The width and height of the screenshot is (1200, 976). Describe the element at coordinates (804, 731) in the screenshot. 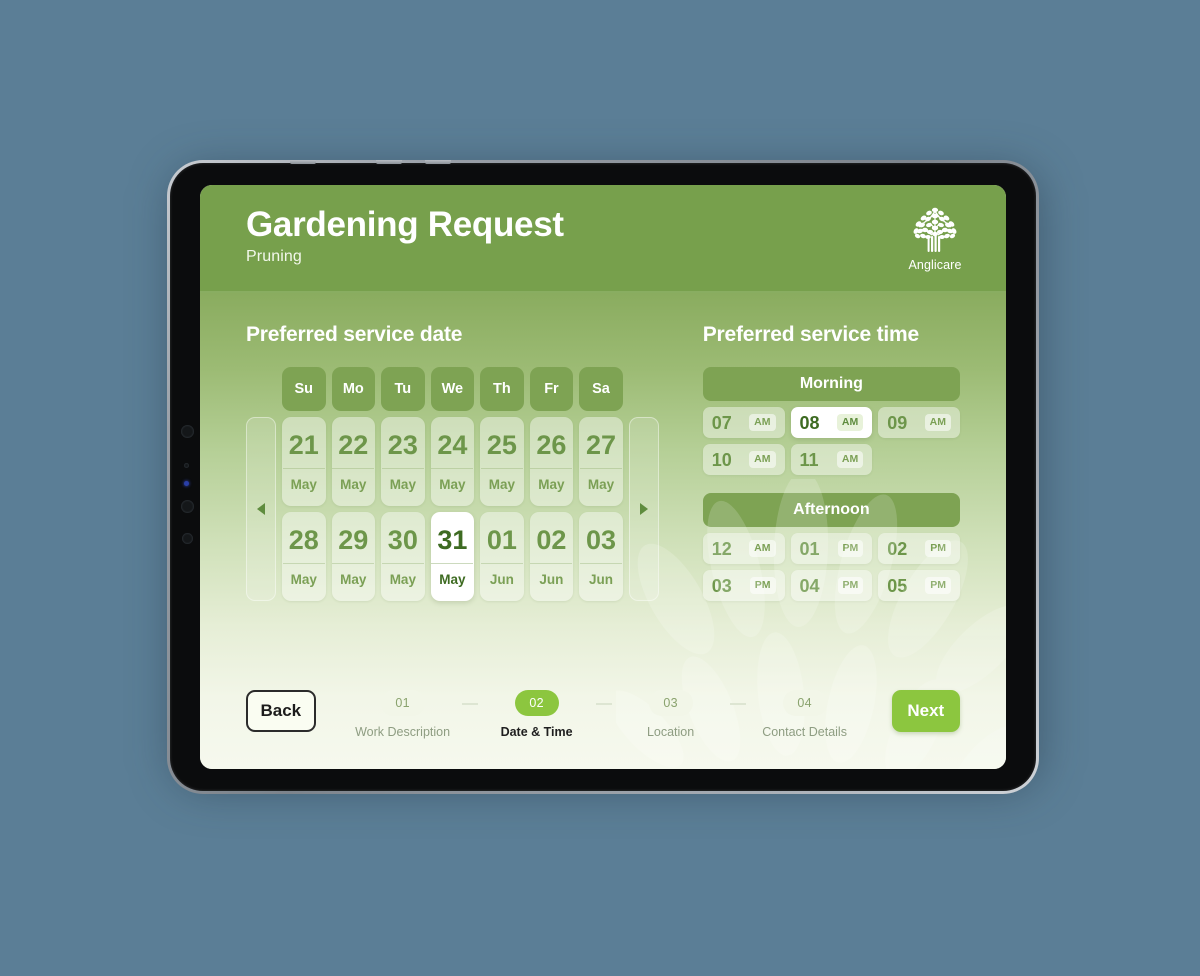

I see `stepper-step-label: Contact Details` at that location.